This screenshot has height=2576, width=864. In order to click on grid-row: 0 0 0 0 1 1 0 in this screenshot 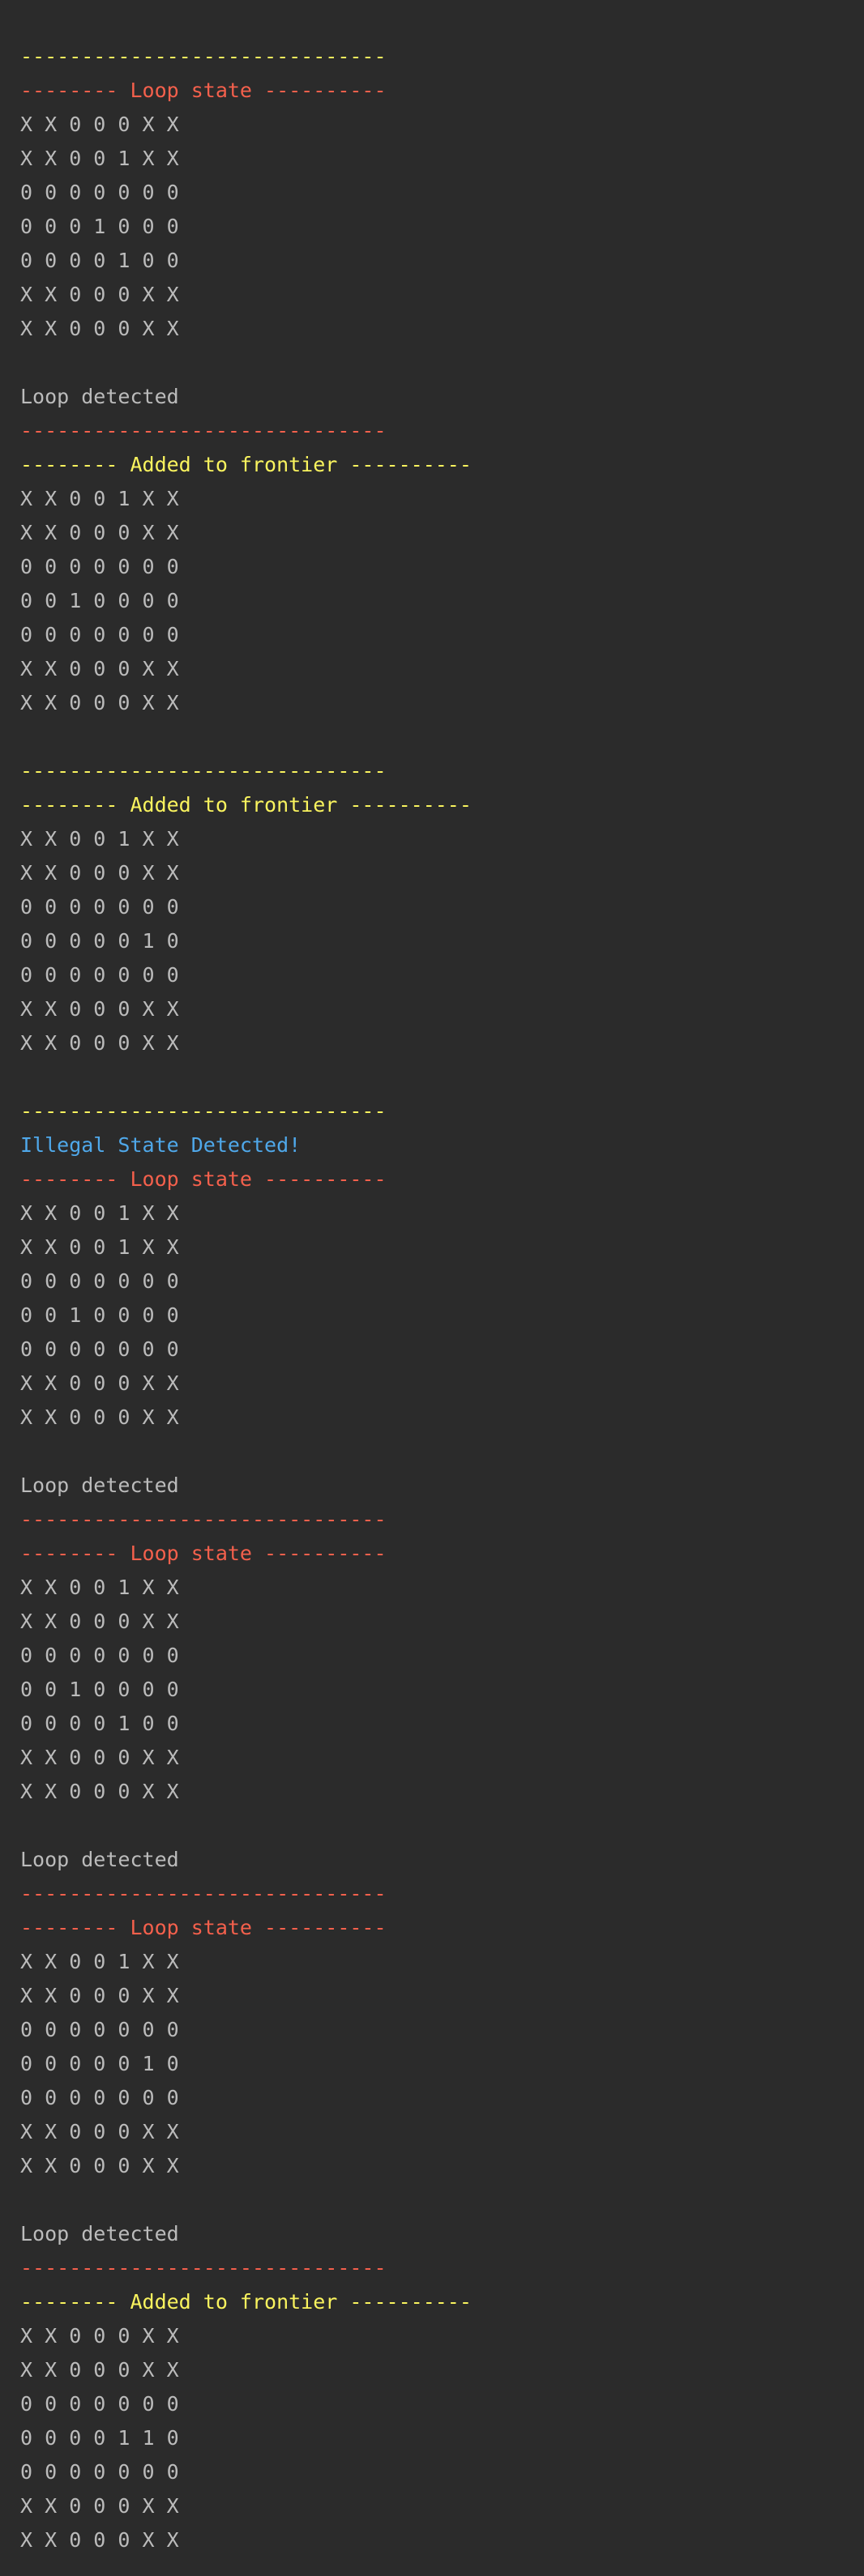, I will do `click(99, 2438)`.